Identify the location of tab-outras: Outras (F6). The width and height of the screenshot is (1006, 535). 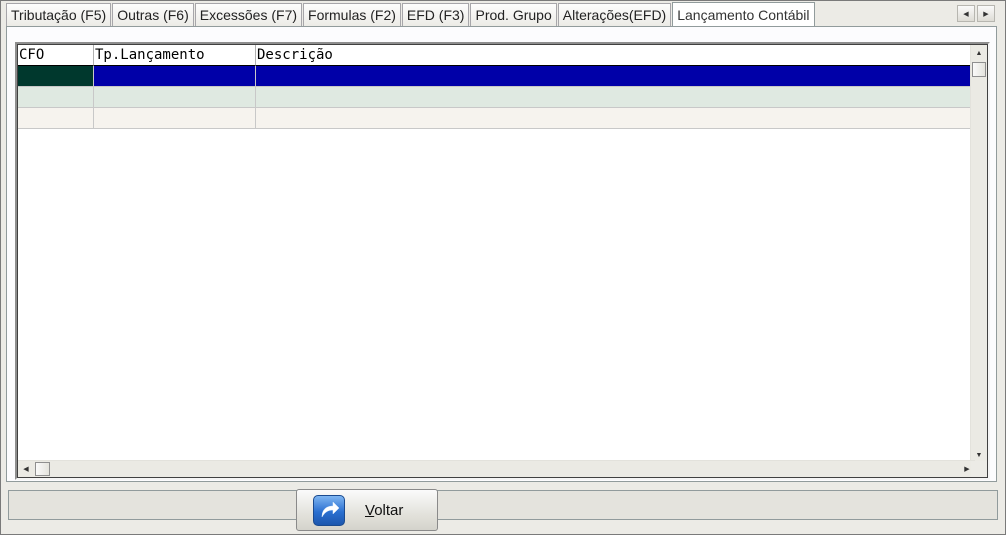
(153, 14).